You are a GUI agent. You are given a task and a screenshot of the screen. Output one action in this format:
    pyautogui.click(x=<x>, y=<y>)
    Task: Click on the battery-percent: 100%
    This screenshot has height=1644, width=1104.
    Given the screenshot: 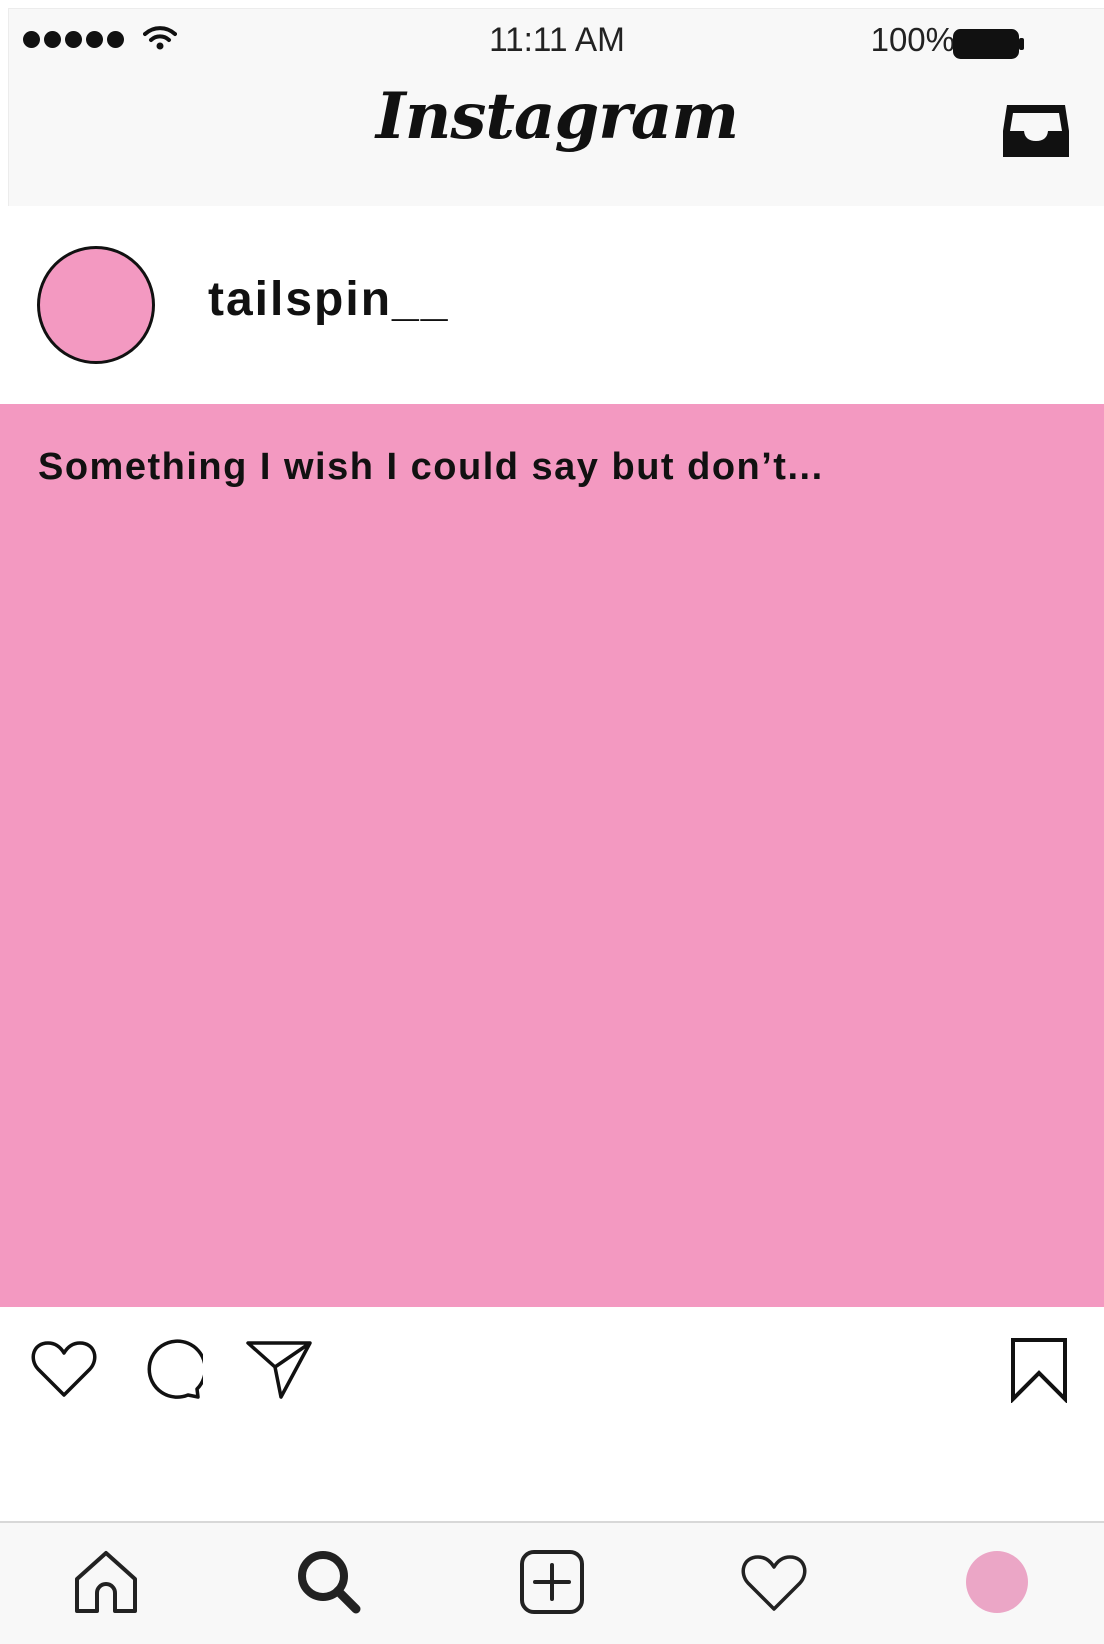 What is the action you would take?
    pyautogui.click(x=912, y=39)
    